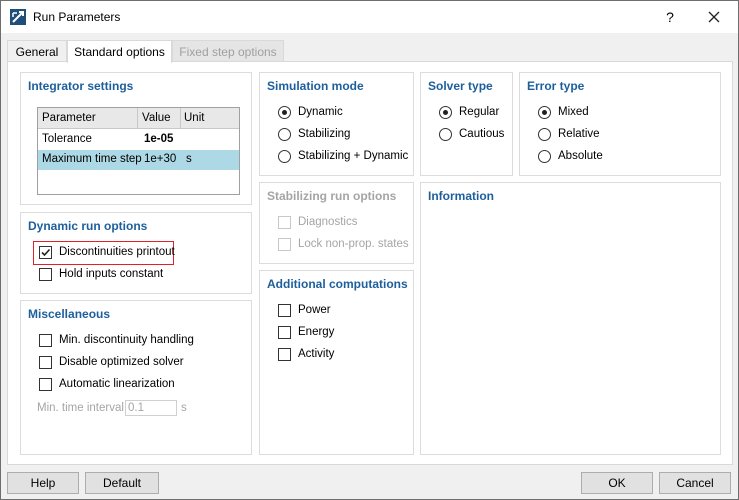 The image size is (739, 500). Describe the element at coordinates (156, 118) in the screenshot. I see `column-header-value: Value` at that location.